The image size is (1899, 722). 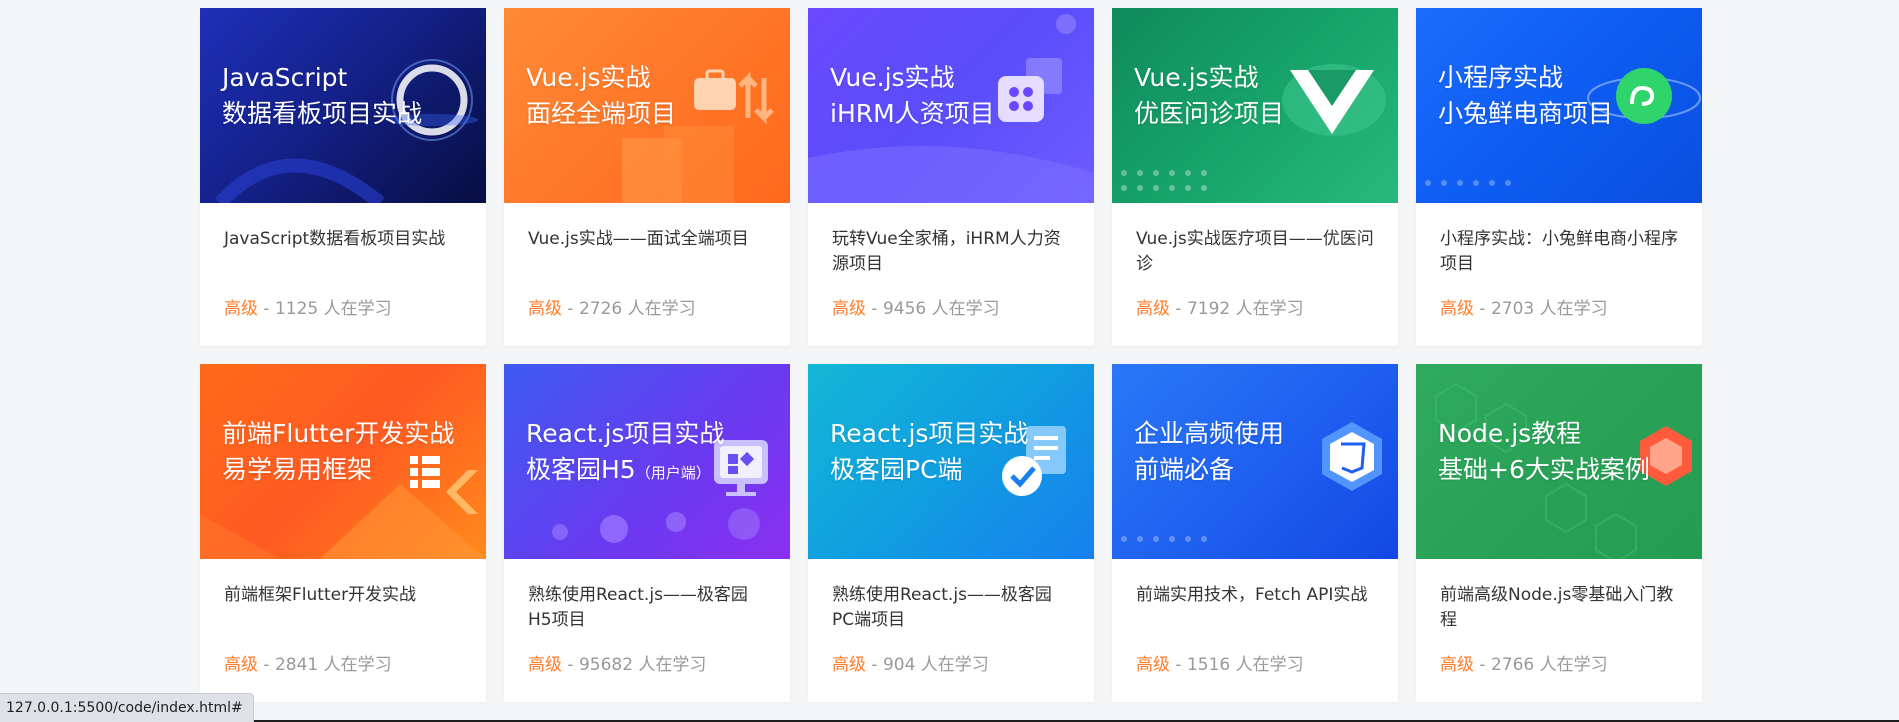 I want to click on course-title: 玩转Vue全家桶，iHRM人力资源项目, so click(x=952, y=252).